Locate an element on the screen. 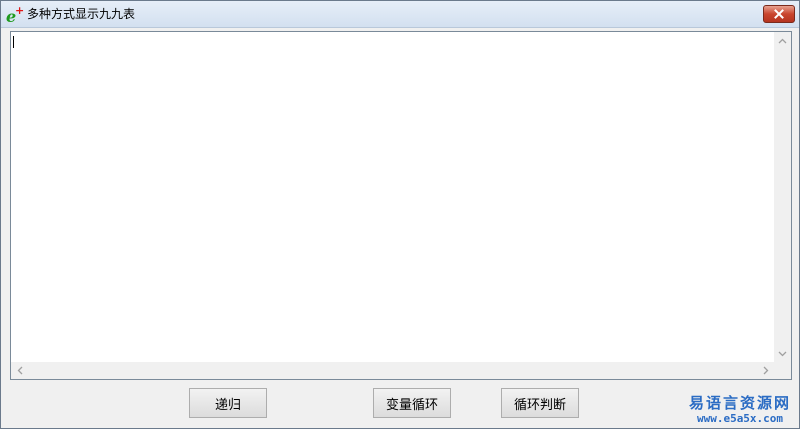 The height and width of the screenshot is (431, 802). watermark-url: www.e5a5x.com is located at coordinates (740, 418).